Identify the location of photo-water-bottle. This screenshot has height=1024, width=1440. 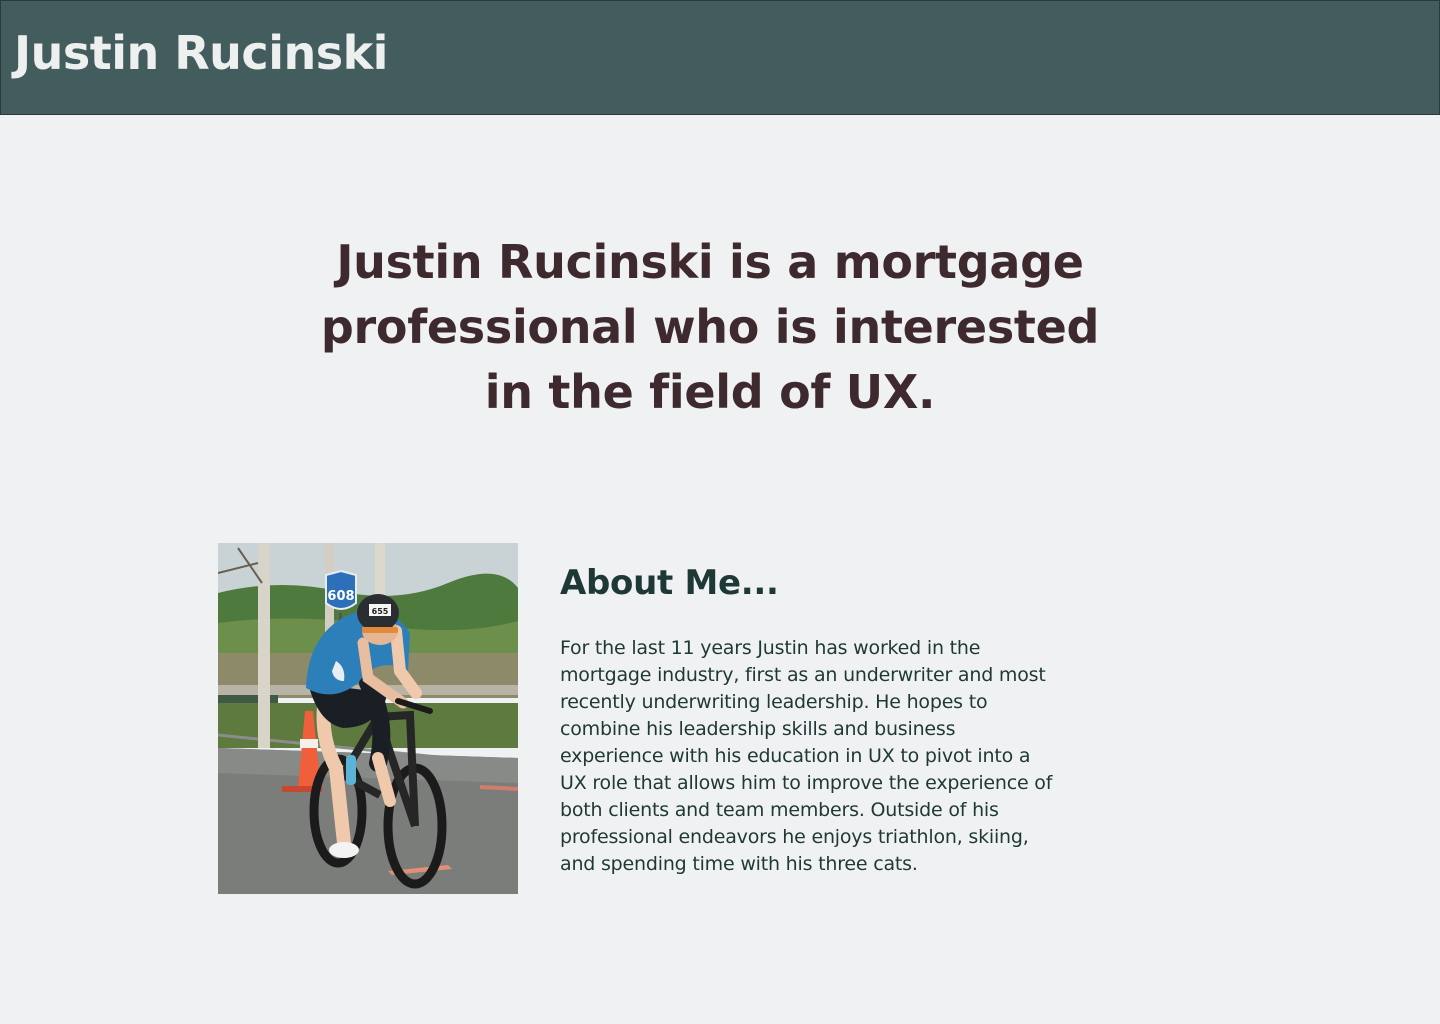
(351, 770).